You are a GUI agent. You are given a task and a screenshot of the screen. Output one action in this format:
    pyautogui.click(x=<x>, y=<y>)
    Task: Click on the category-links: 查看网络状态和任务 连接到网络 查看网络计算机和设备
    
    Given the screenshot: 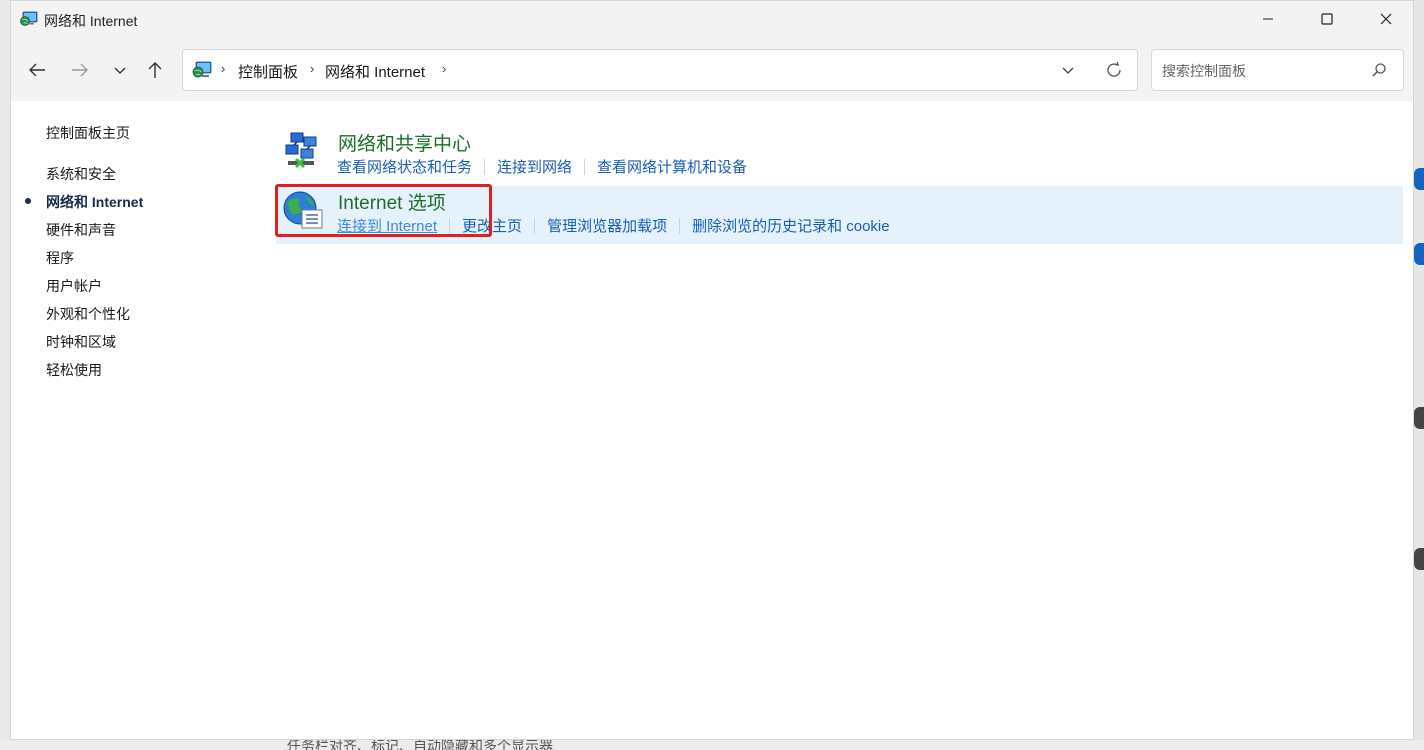 What is the action you would take?
    pyautogui.click(x=542, y=166)
    